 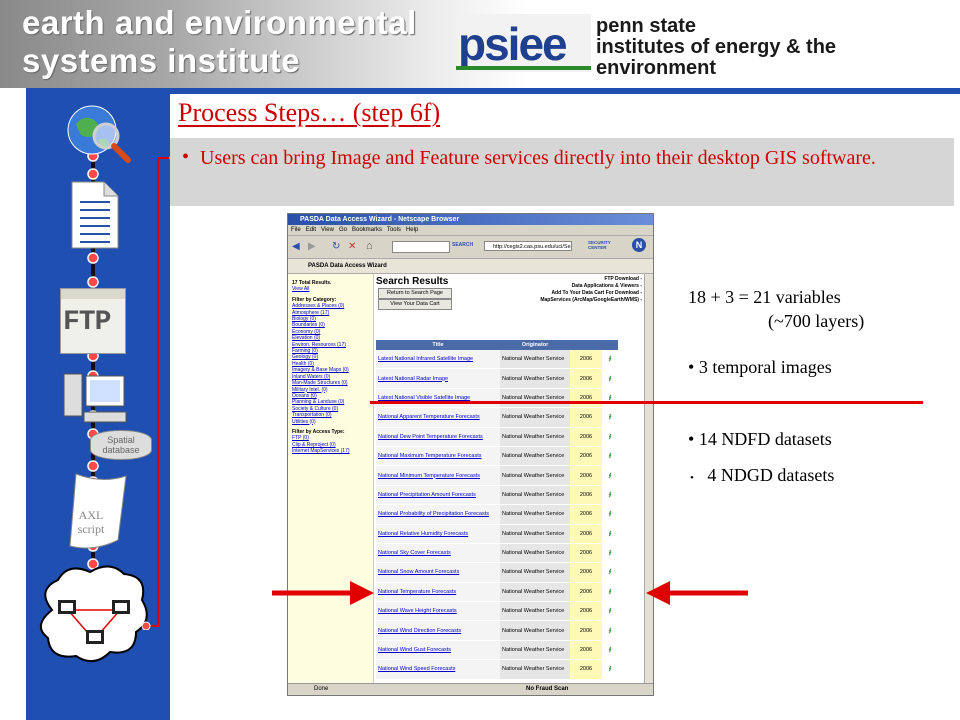 I want to click on row-title-link: National Minimum Temperature Forecasts, so click(x=438, y=475).